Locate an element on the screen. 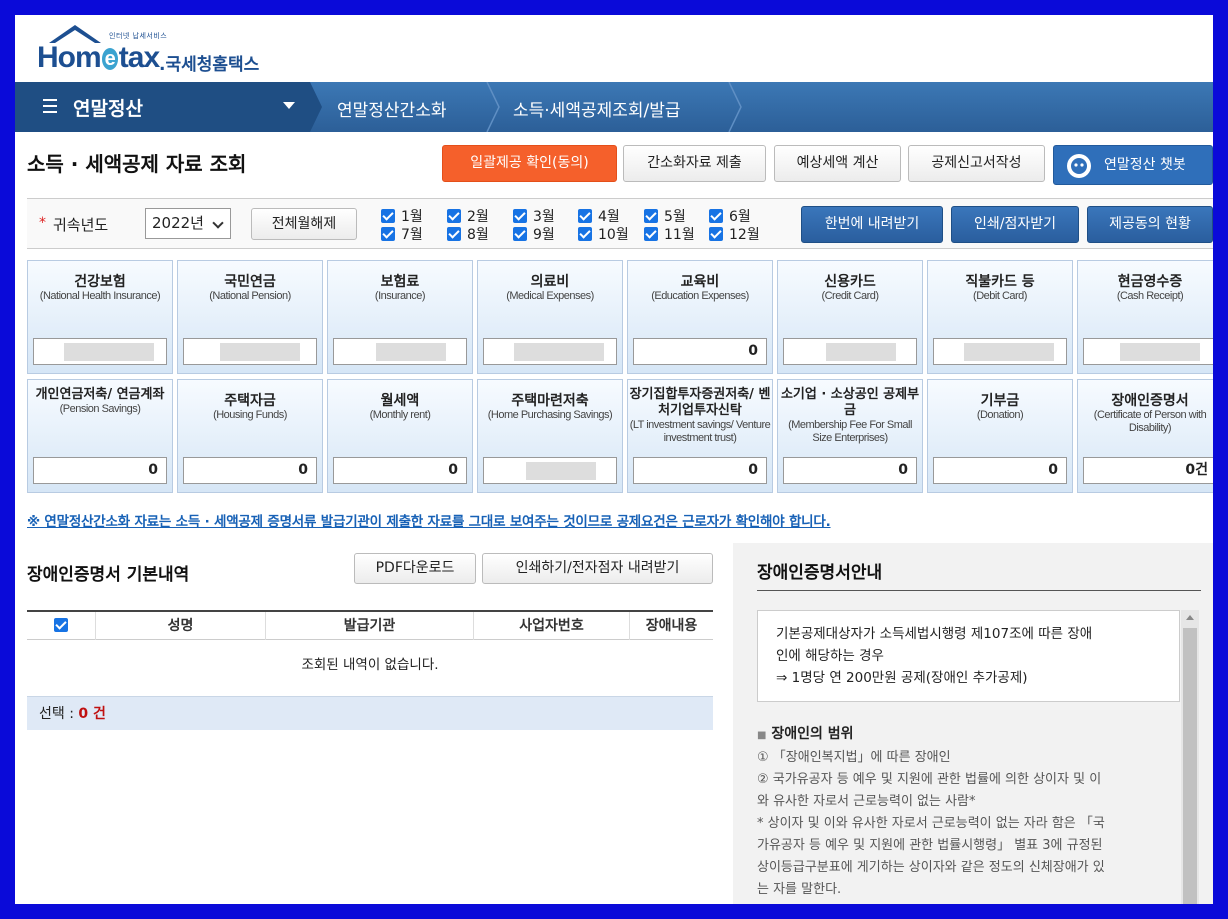  scroll-thumb is located at coordinates (1190, 766).